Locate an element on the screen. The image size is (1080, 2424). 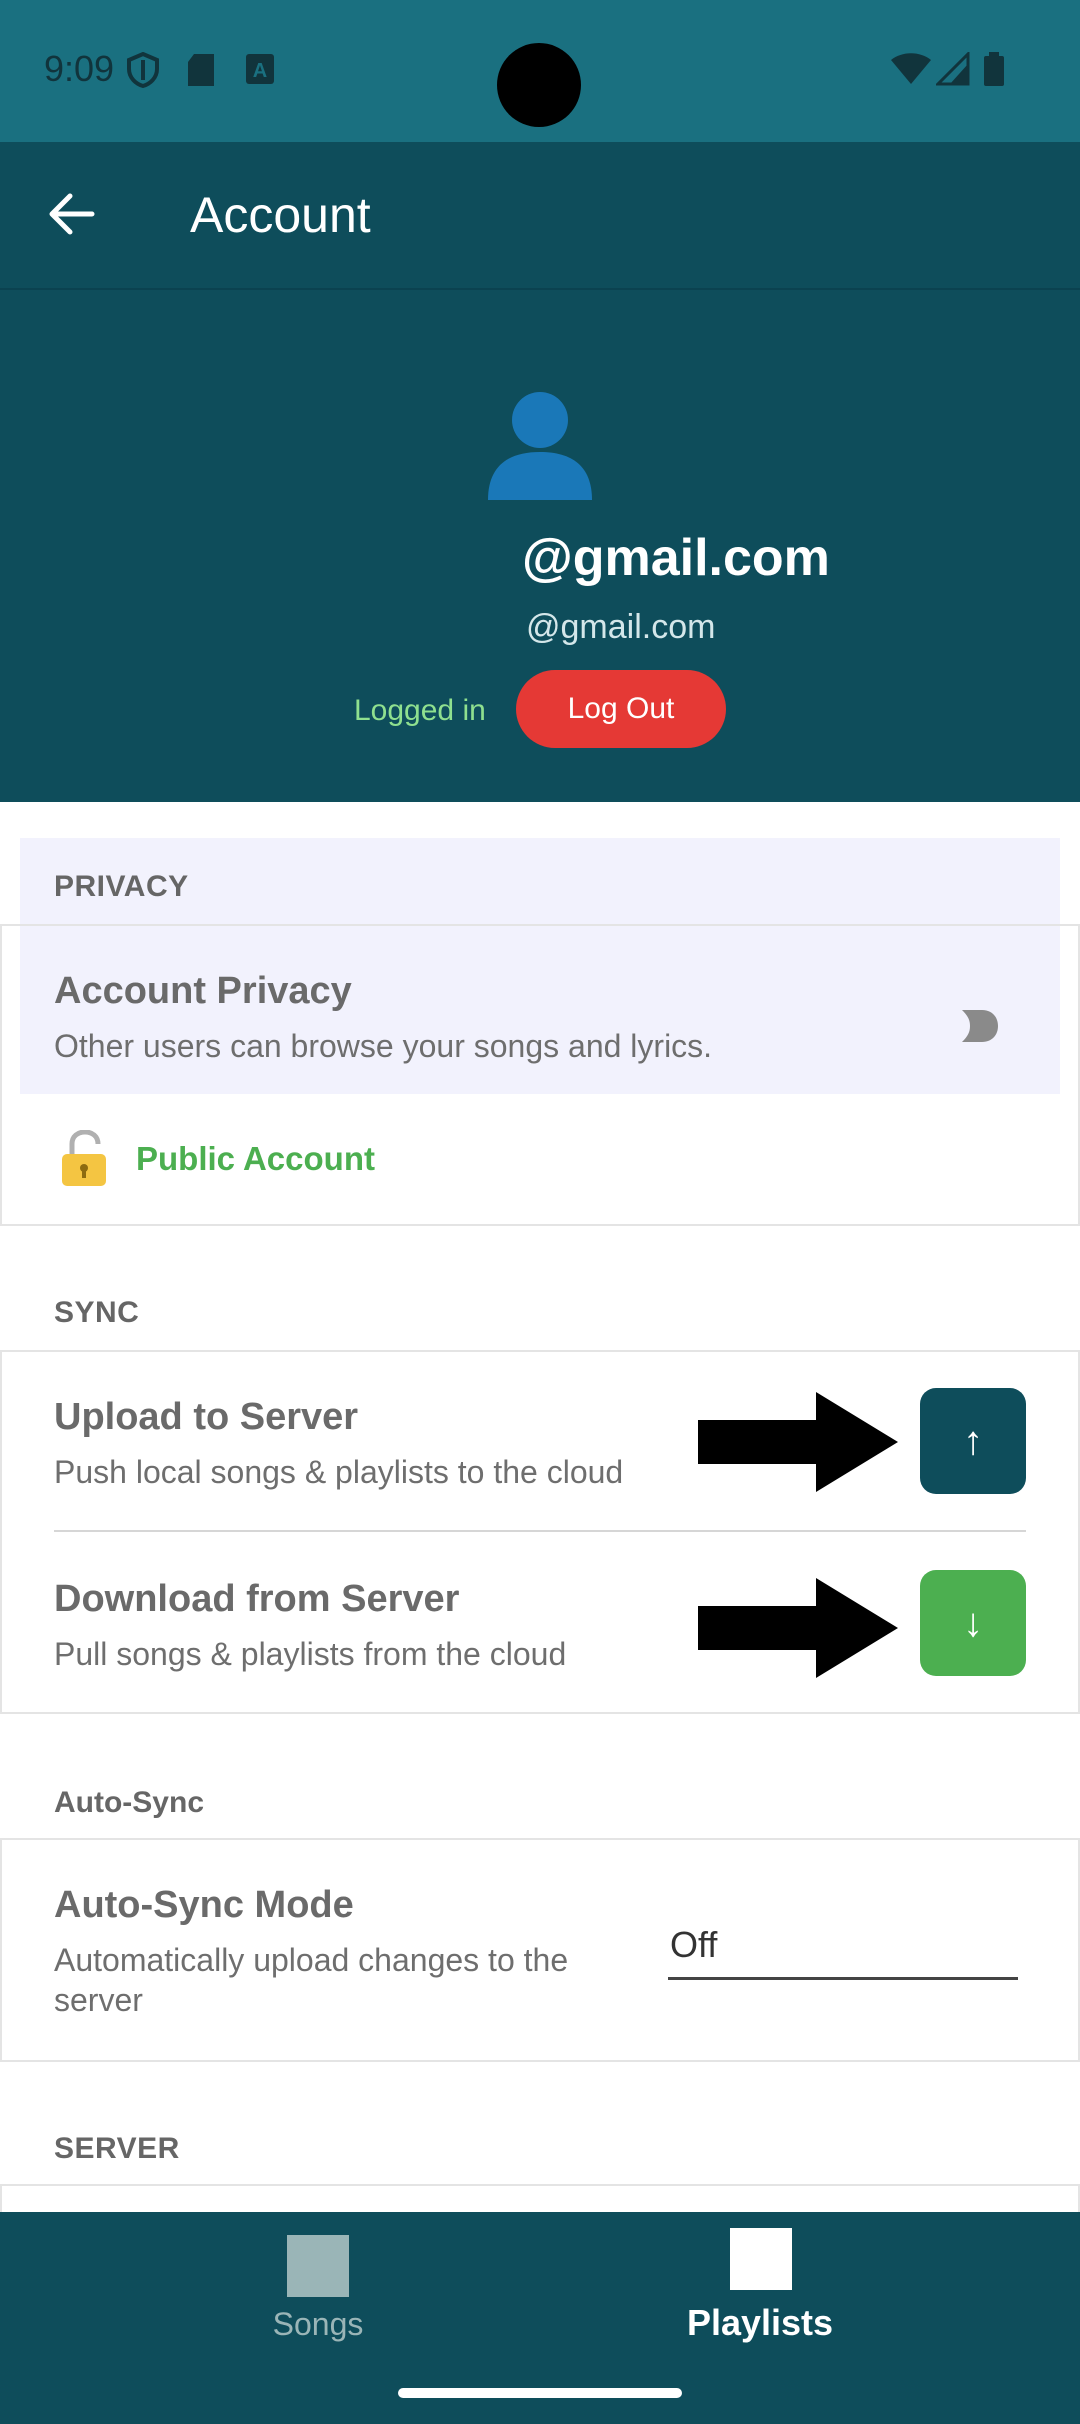
auto-sync-mode-value: Off is located at coordinates (694, 1944).